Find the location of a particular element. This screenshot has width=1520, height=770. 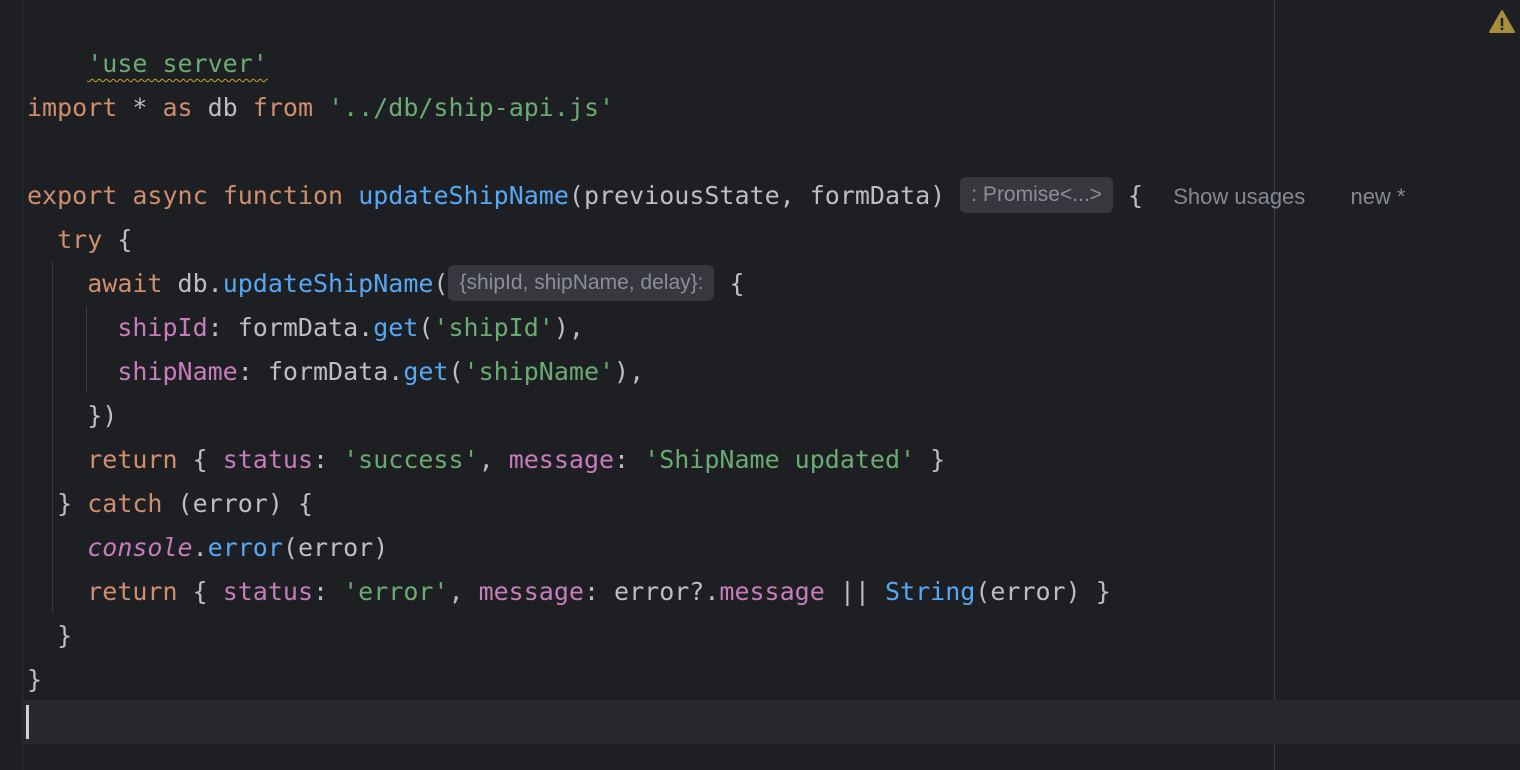

string-literal: 'shipName' is located at coordinates (539, 371).